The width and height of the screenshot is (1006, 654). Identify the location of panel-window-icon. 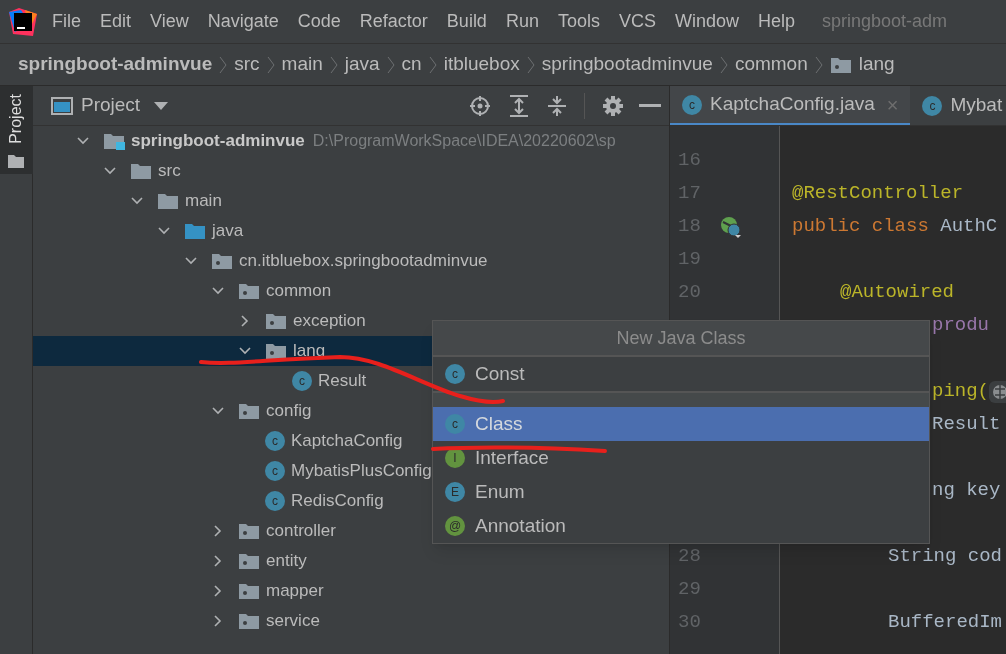
(62, 105).